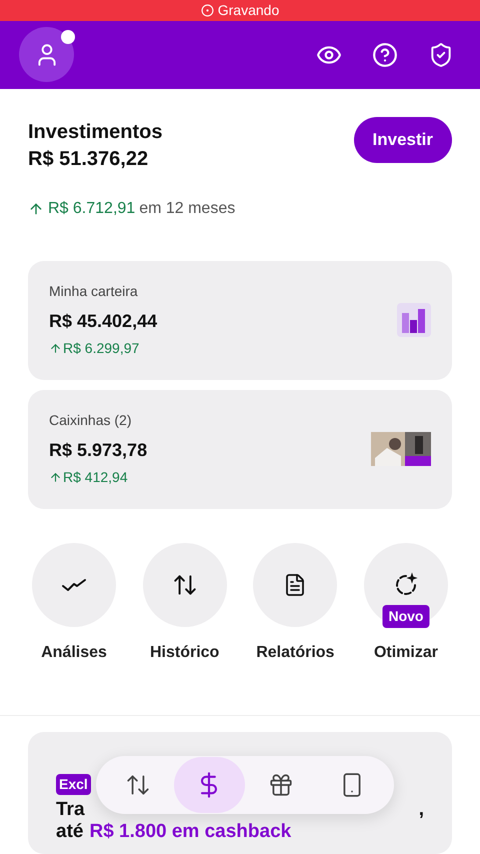 This screenshot has height=854, width=480. Describe the element at coordinates (406, 616) in the screenshot. I see `new-badge: Novo` at that location.